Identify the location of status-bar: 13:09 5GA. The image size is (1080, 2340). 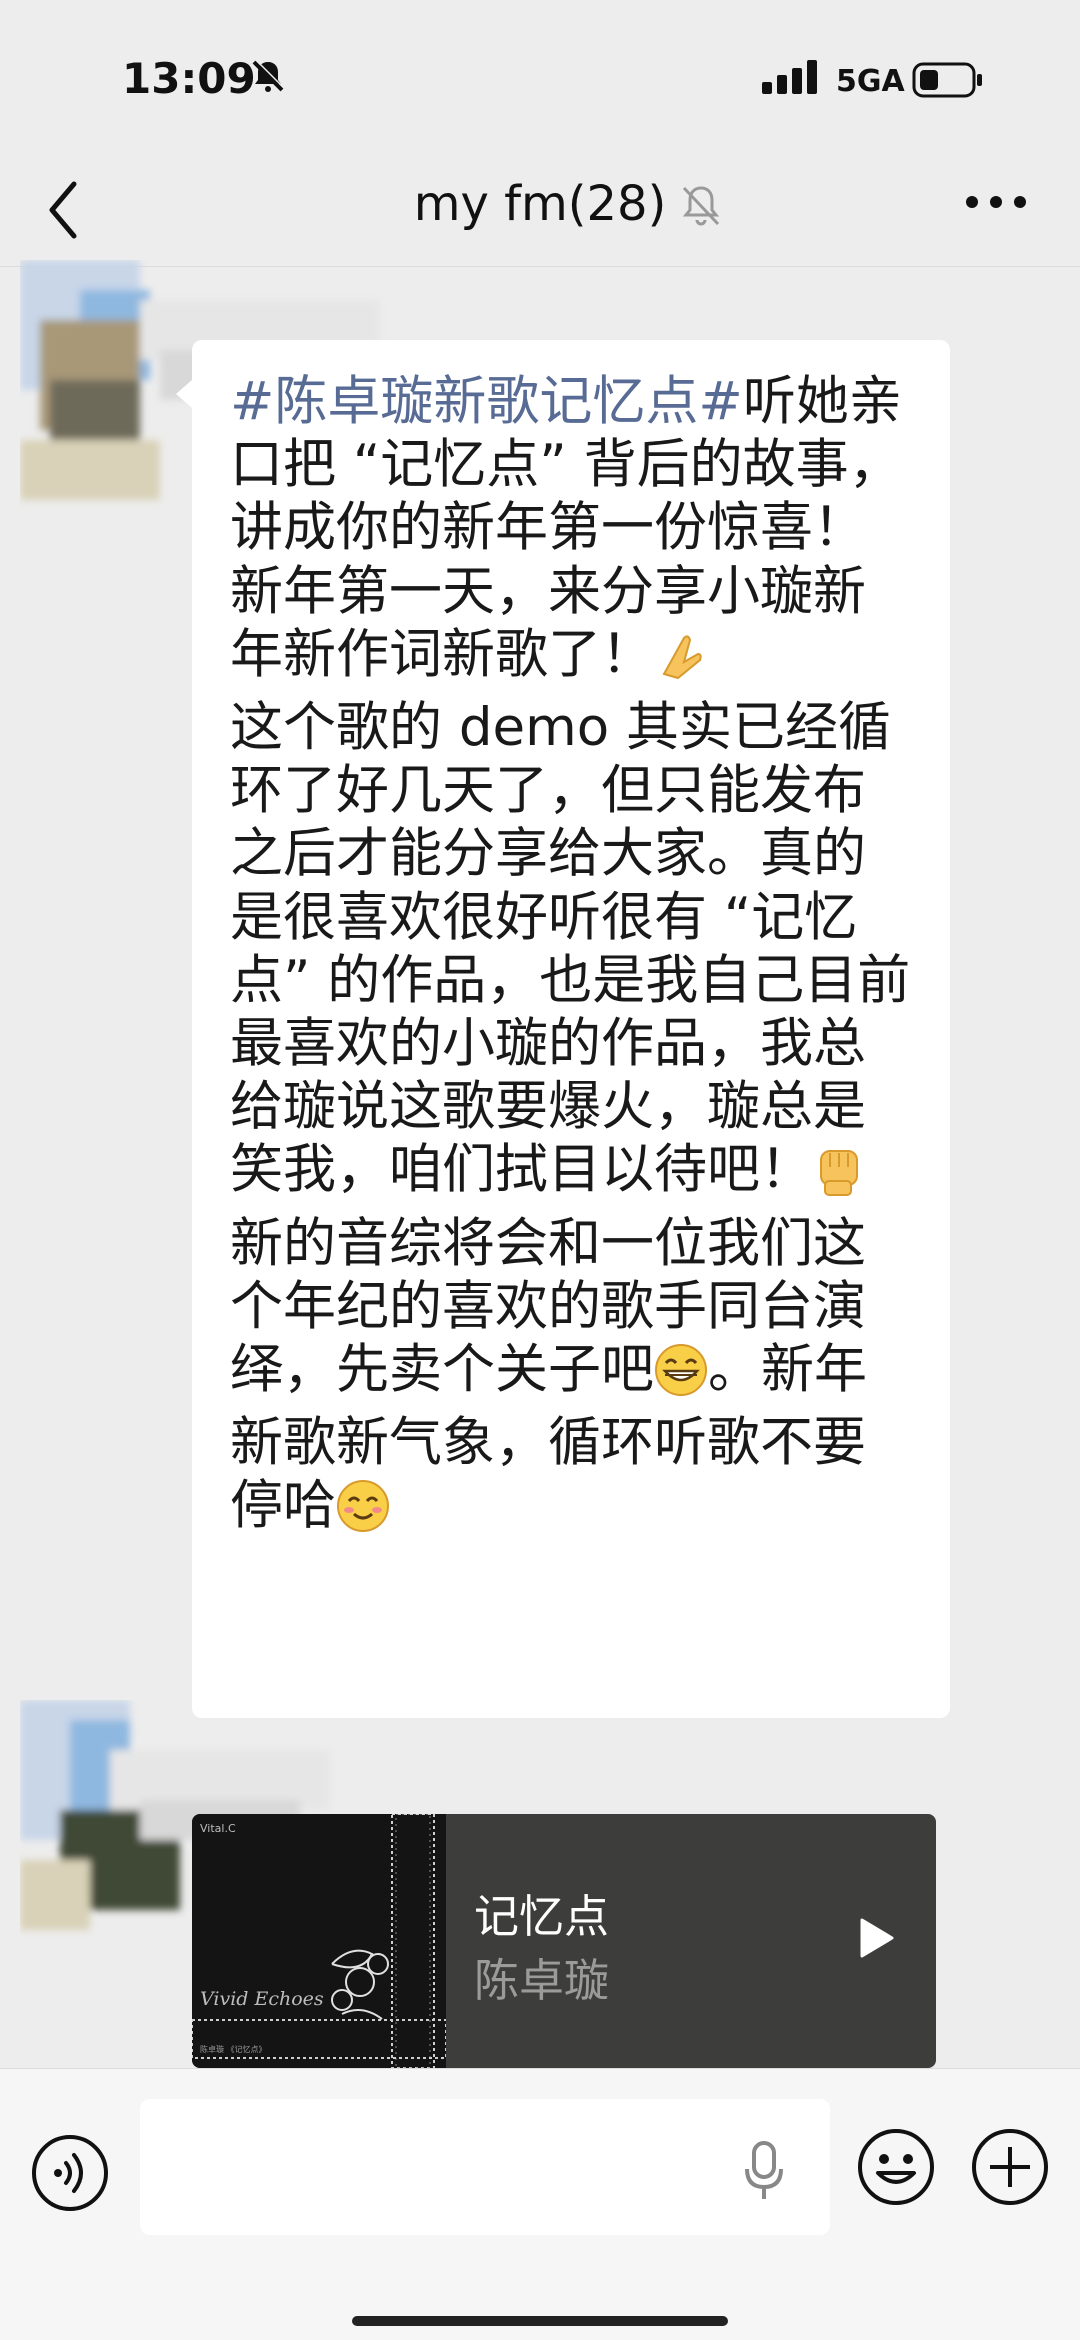
(540, 80).